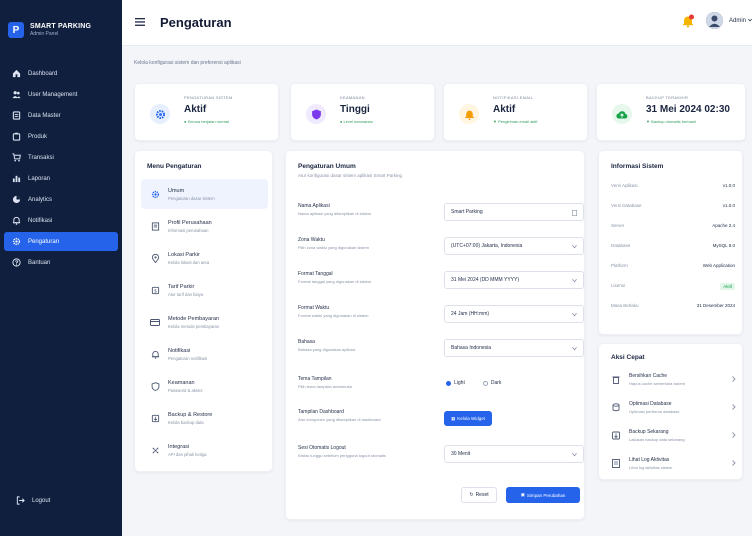  What do you see at coordinates (618, 225) in the screenshot?
I see `info-key: Server` at bounding box center [618, 225].